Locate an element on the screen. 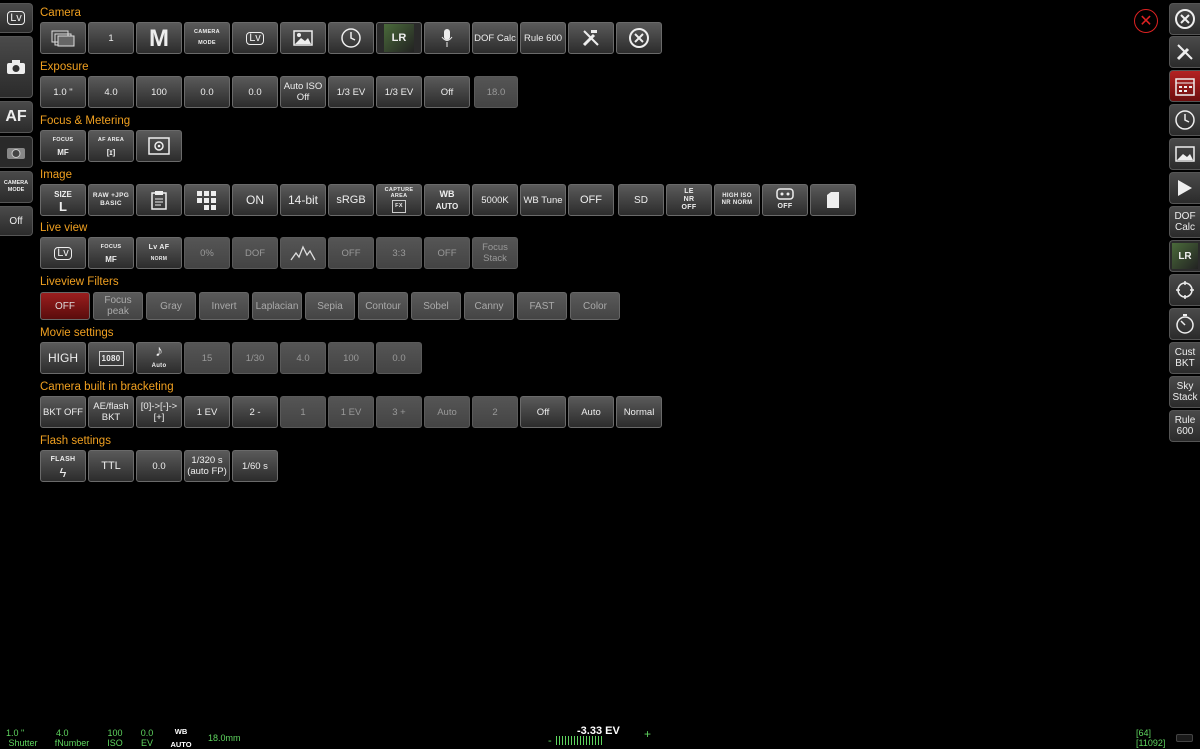  image-quality-button: RAW +JPG BASIC is located at coordinates (111, 200).